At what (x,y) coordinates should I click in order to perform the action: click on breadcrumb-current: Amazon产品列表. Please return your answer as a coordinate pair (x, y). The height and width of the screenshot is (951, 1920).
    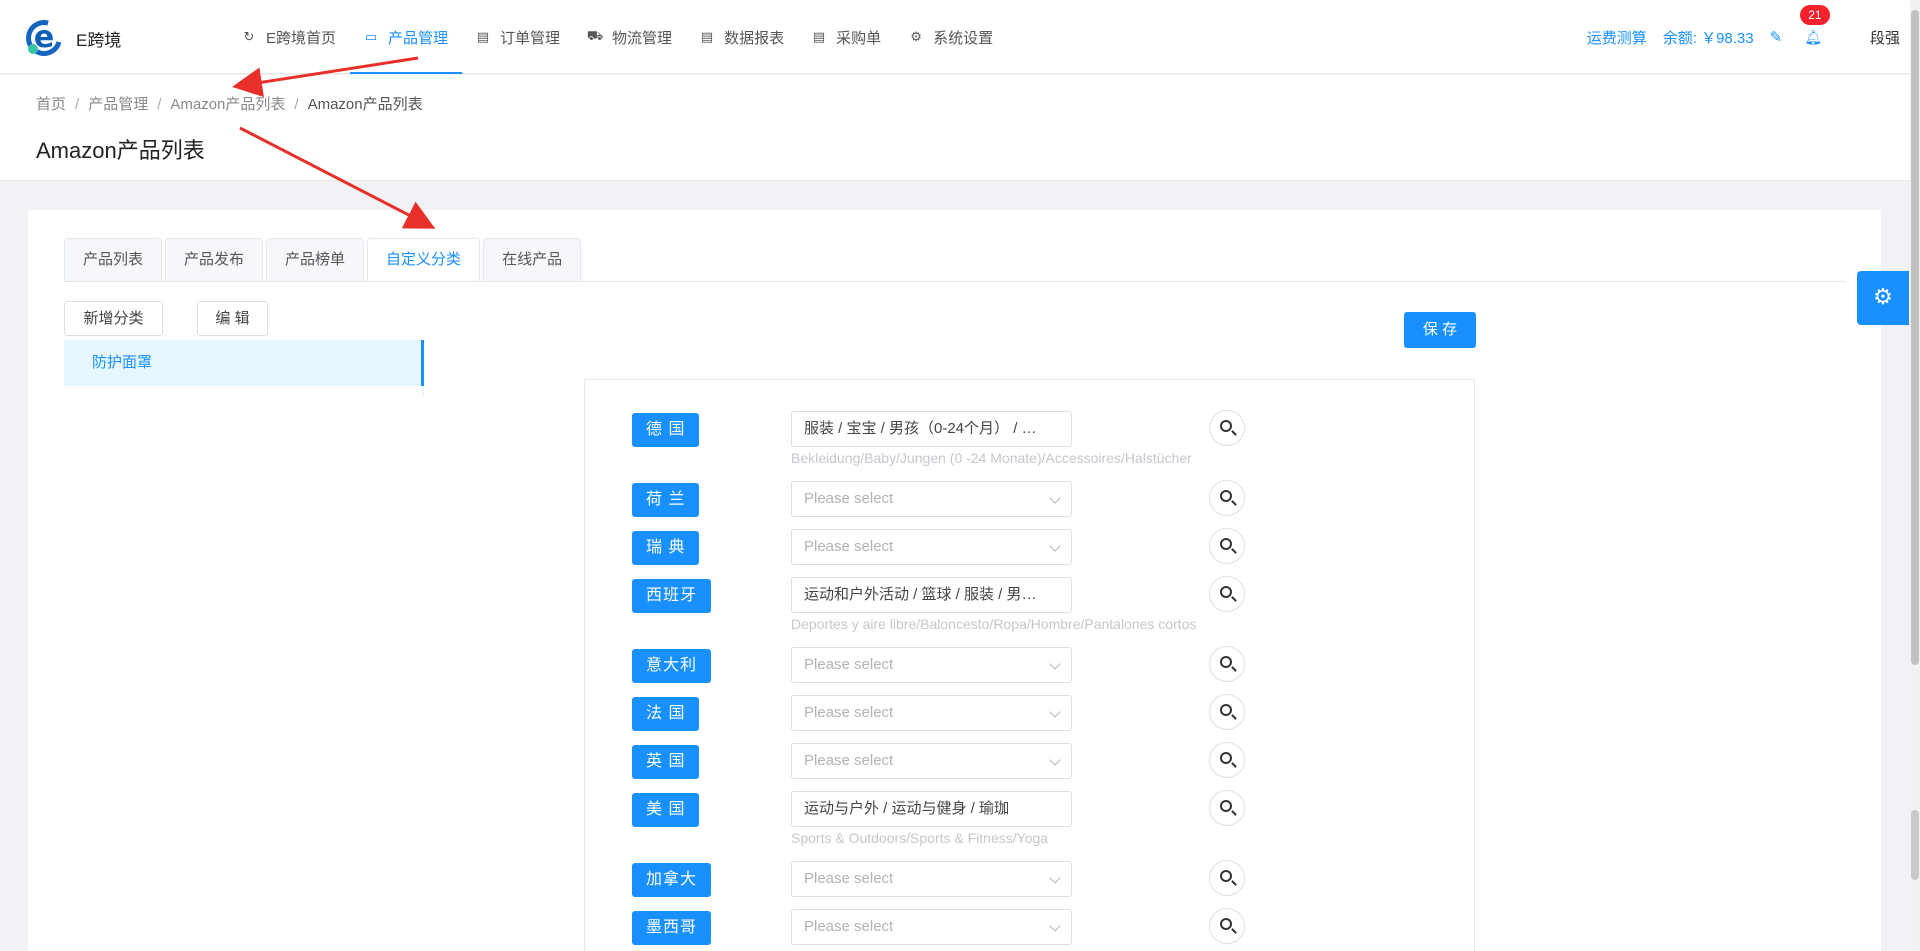
    Looking at the image, I should click on (365, 104).